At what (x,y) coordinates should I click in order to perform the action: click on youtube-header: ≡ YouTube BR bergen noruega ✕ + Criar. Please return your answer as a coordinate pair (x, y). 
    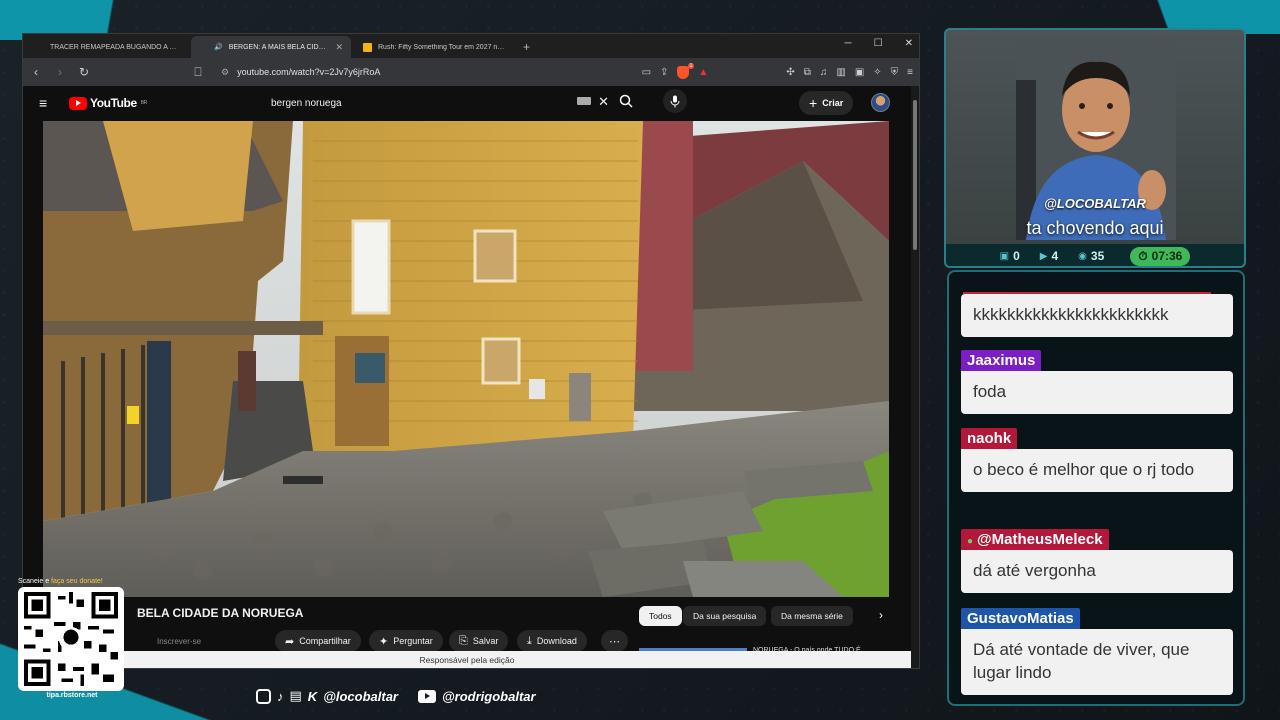
    Looking at the image, I should click on (467, 103).